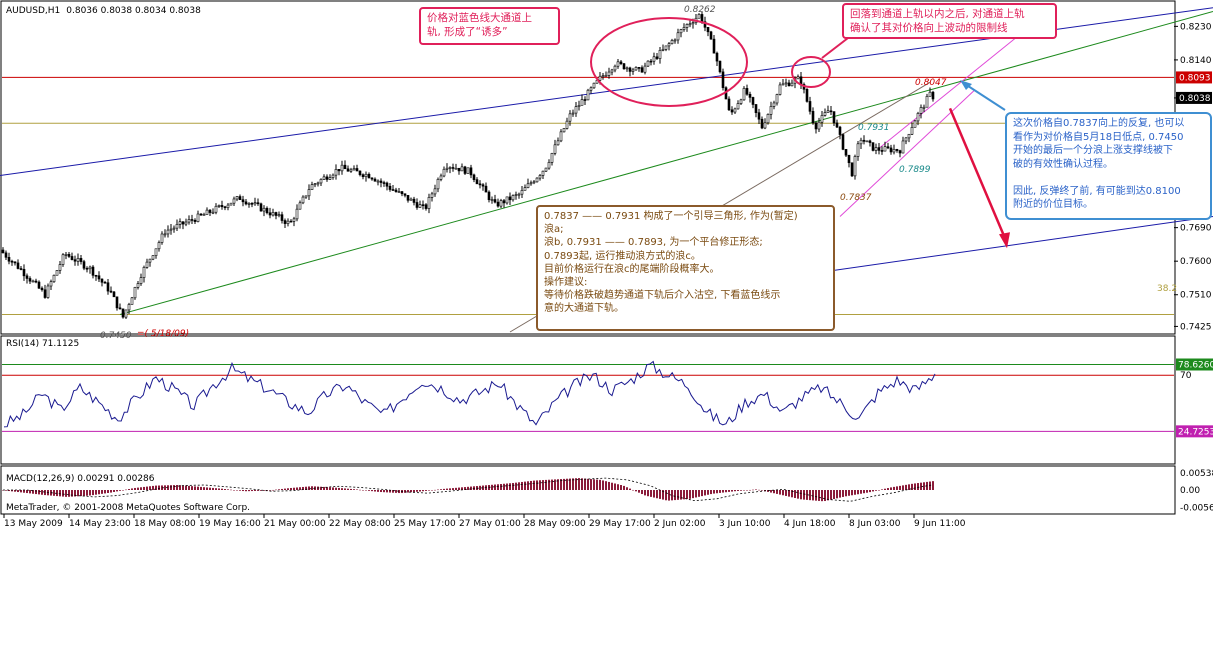  Describe the element at coordinates (100, 524) in the screenshot. I see `time-tick-label: 14 May 23:00` at that location.